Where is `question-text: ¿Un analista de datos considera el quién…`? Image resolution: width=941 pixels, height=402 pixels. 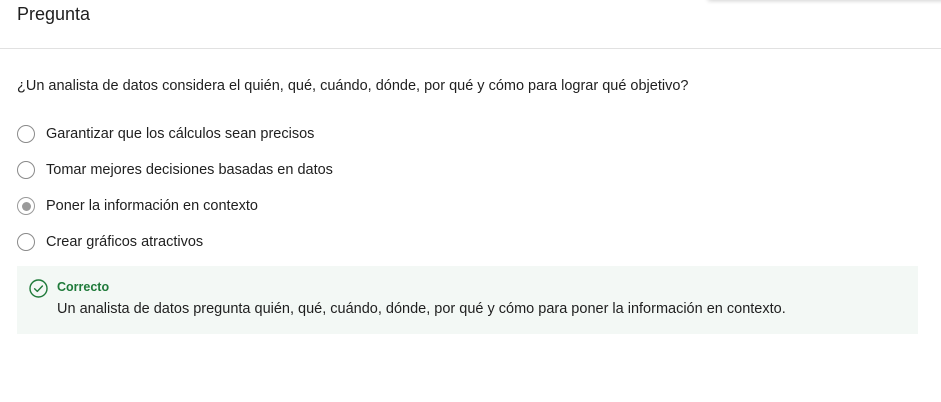
question-text: ¿Un analista de datos considera el quién… is located at coordinates (353, 86).